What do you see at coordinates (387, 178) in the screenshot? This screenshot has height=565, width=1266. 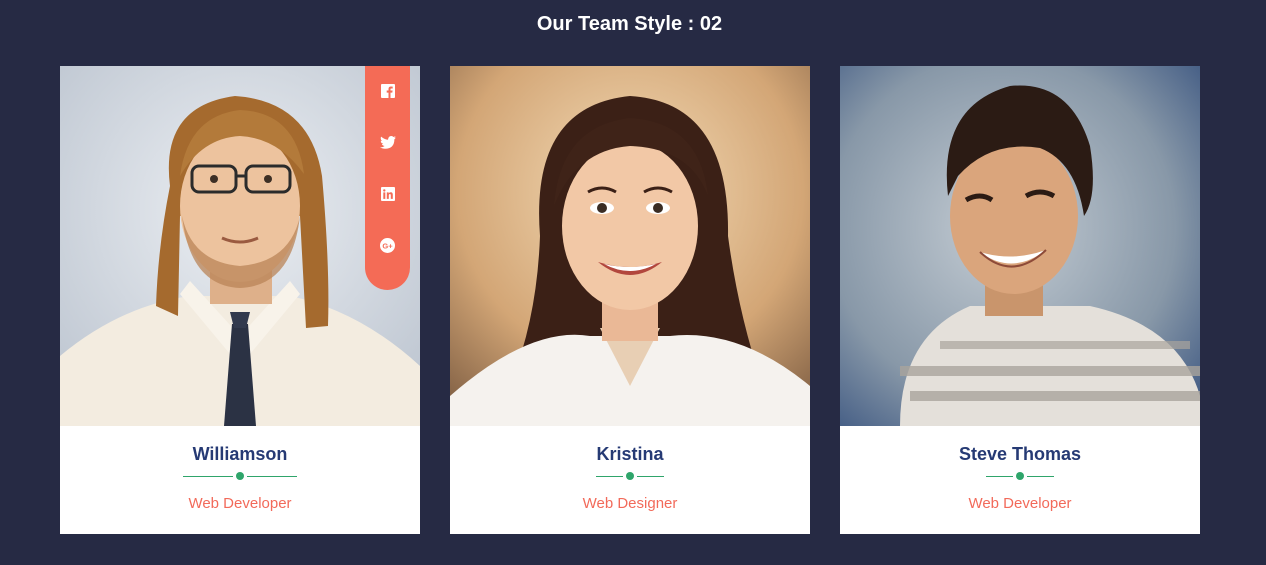 I see `social-panel: G+` at bounding box center [387, 178].